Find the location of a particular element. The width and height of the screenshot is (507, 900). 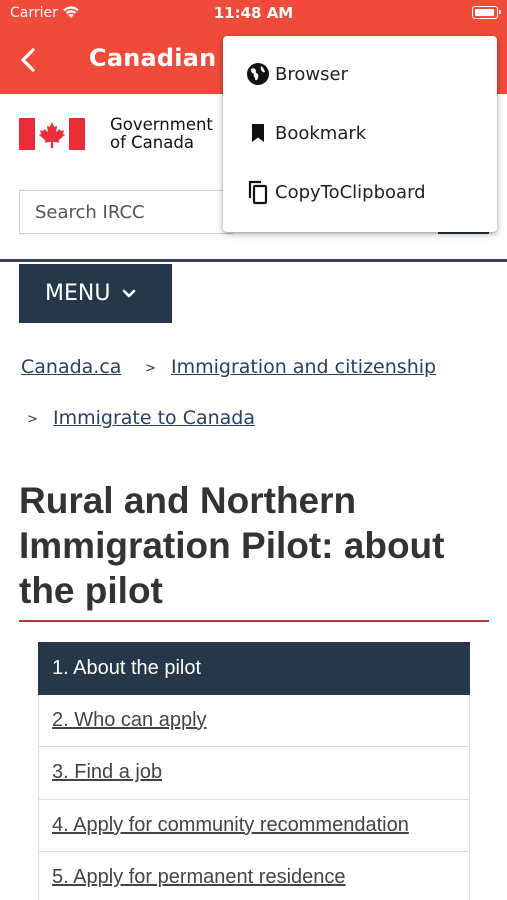

search-input: Search IRCC is located at coordinates (126, 212).